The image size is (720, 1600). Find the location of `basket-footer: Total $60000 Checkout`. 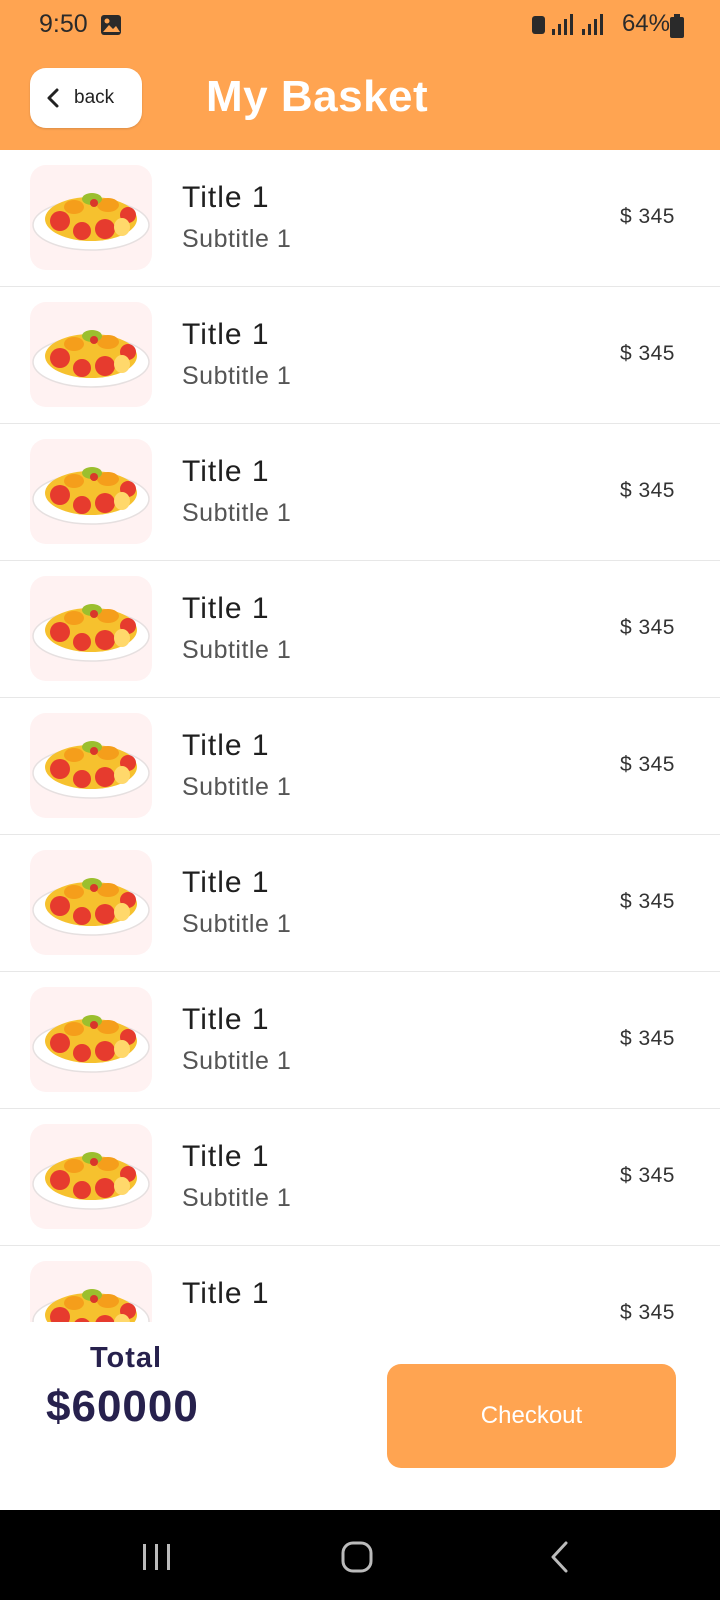

basket-footer: Total $60000 Checkout is located at coordinates (360, 1416).